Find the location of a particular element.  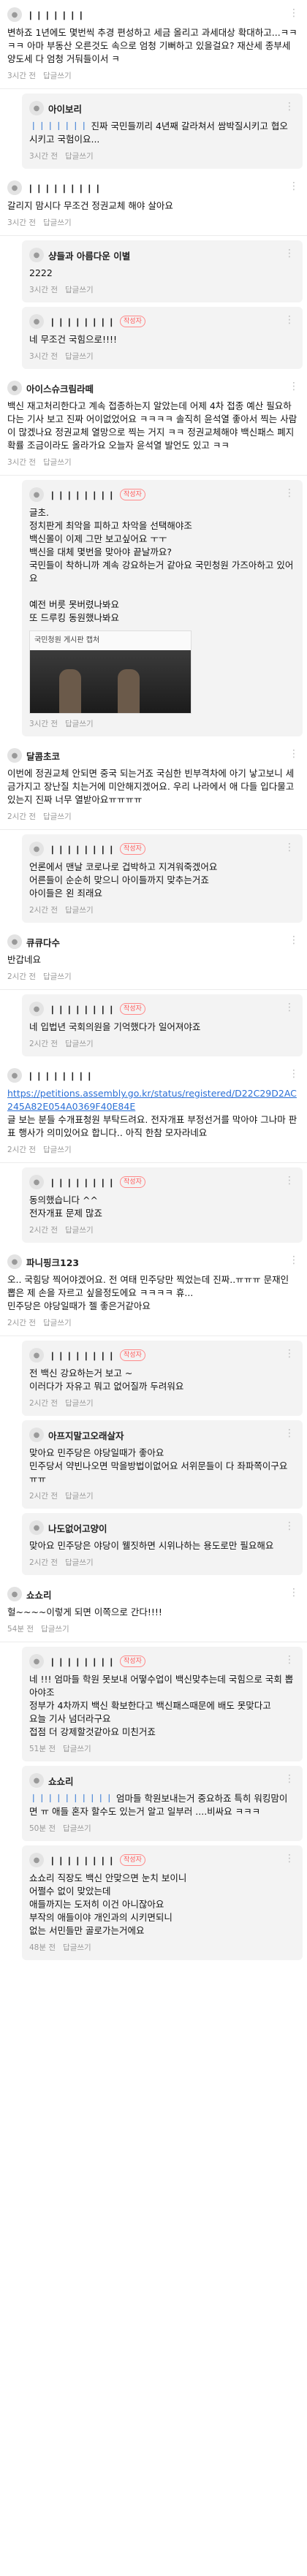

mention-tag: ㅣㅣㅣㅣㅣㅣㅣㅣㅣㅣ is located at coordinates (71, 1799).